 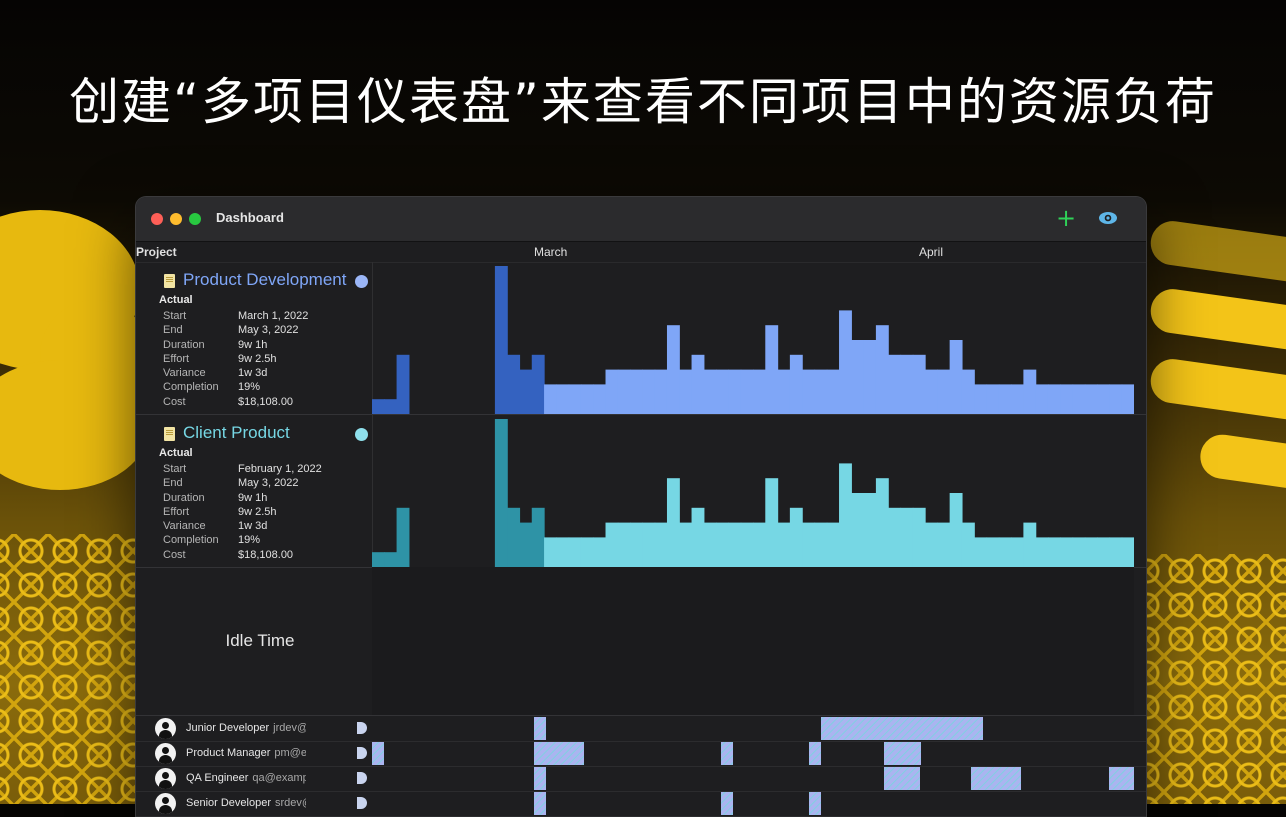 I want to click on idle-time-chart, so click(x=753, y=641).